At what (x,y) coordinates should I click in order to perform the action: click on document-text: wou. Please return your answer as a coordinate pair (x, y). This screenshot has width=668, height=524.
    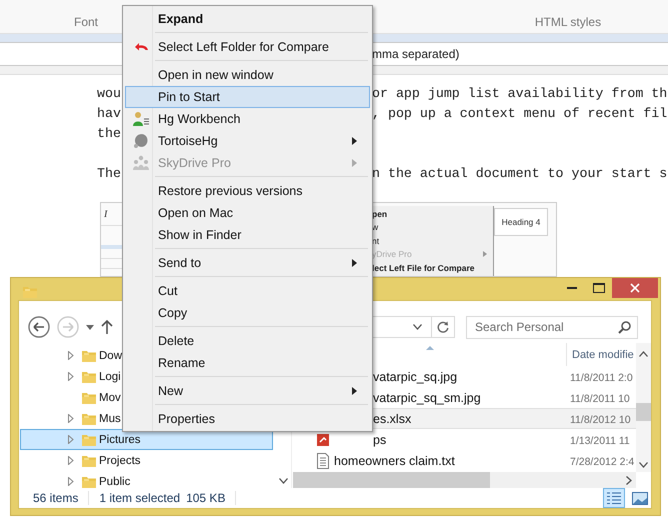
    Looking at the image, I should click on (109, 94).